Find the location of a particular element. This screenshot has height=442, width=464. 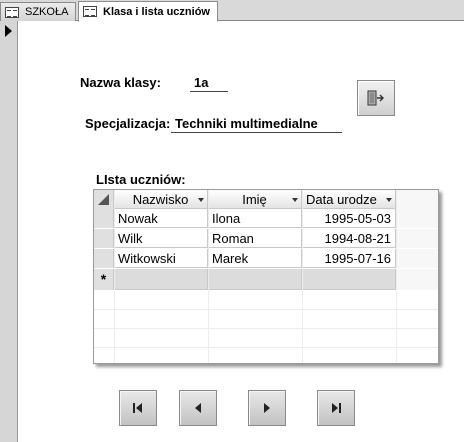

new-cell-data-urodzenia is located at coordinates (349, 279).